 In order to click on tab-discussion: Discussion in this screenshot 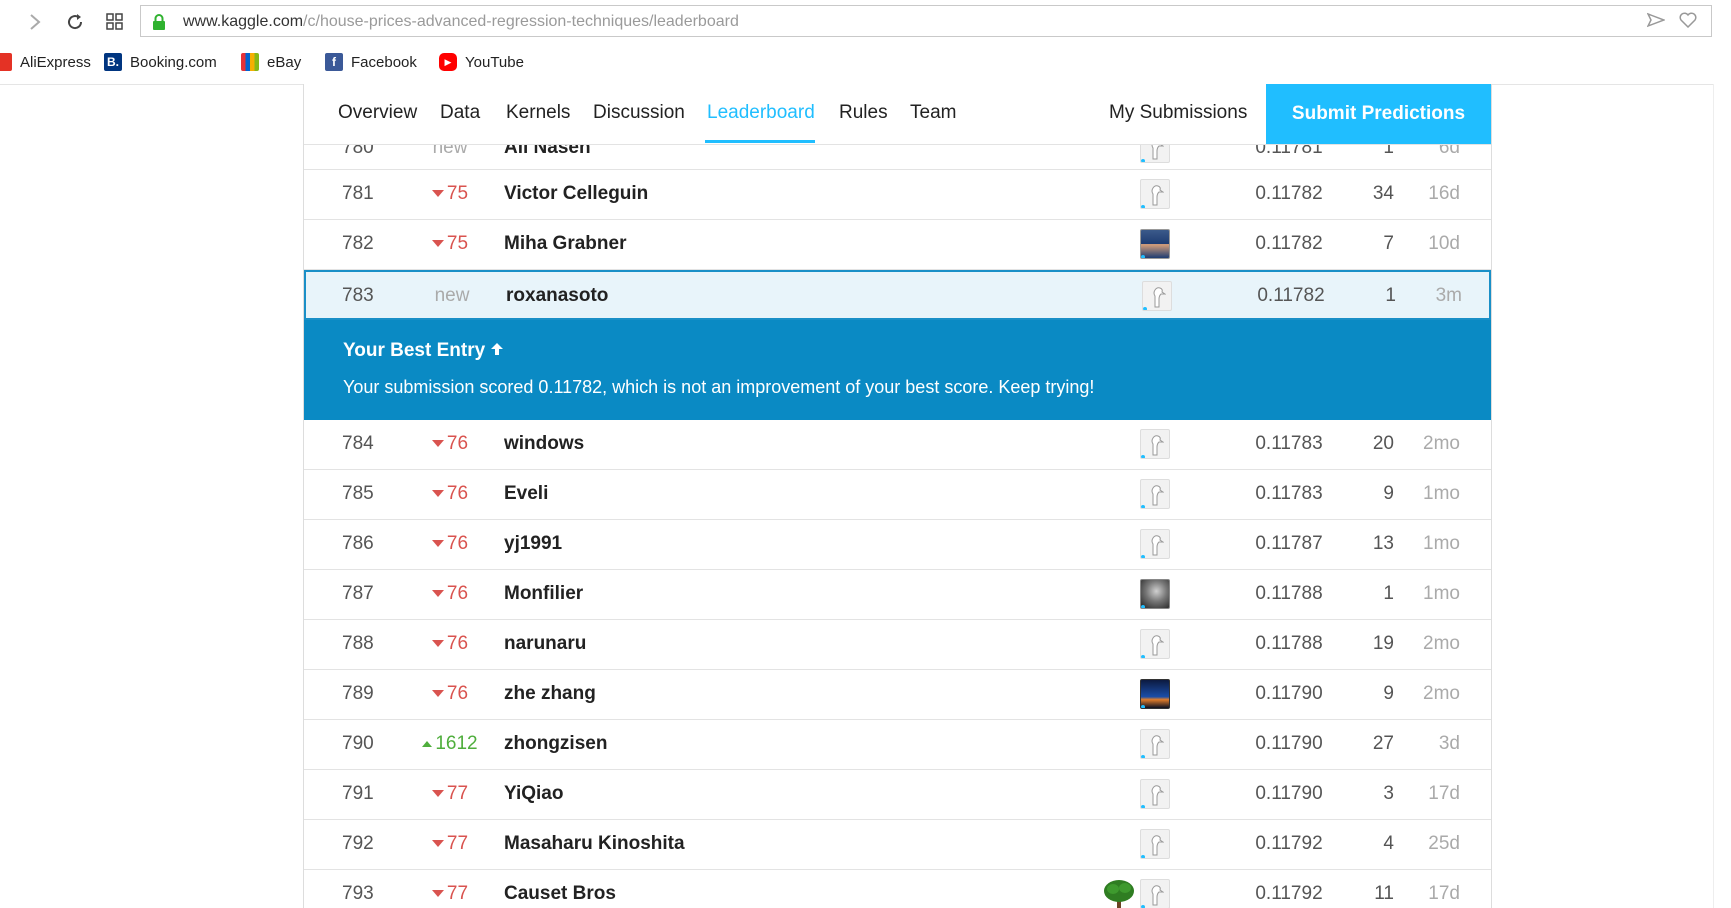, I will do `click(639, 113)`.